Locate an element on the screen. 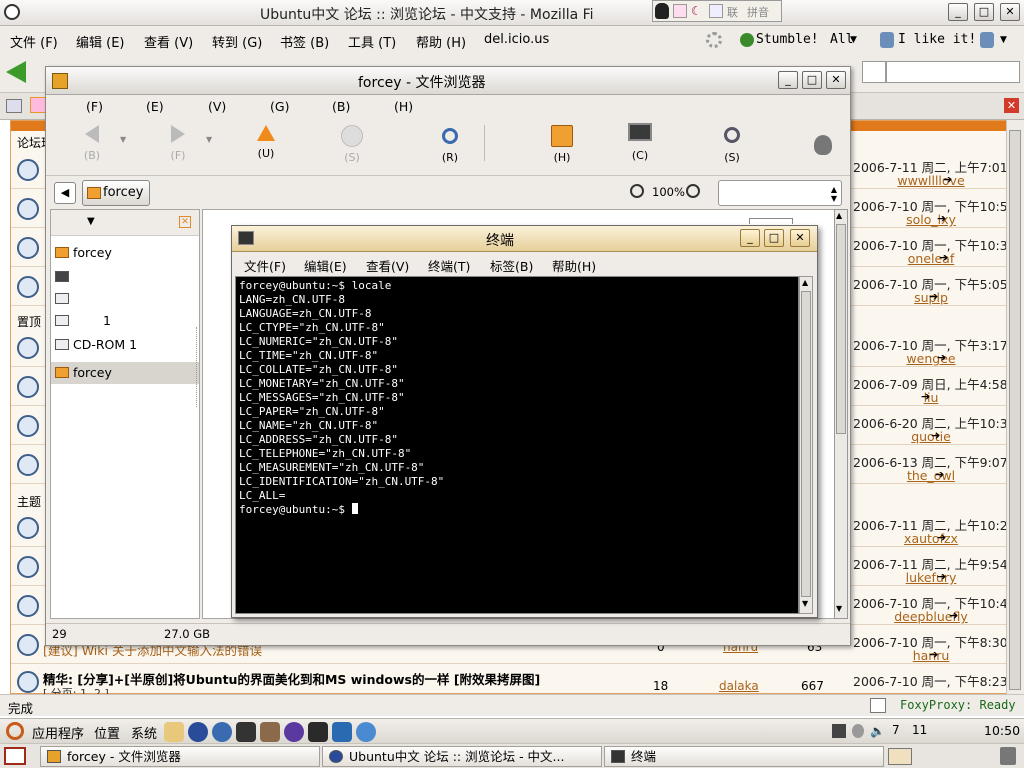 This screenshot has width=1024, height=768. firefox-launcher-icon is located at coordinates (198, 732).